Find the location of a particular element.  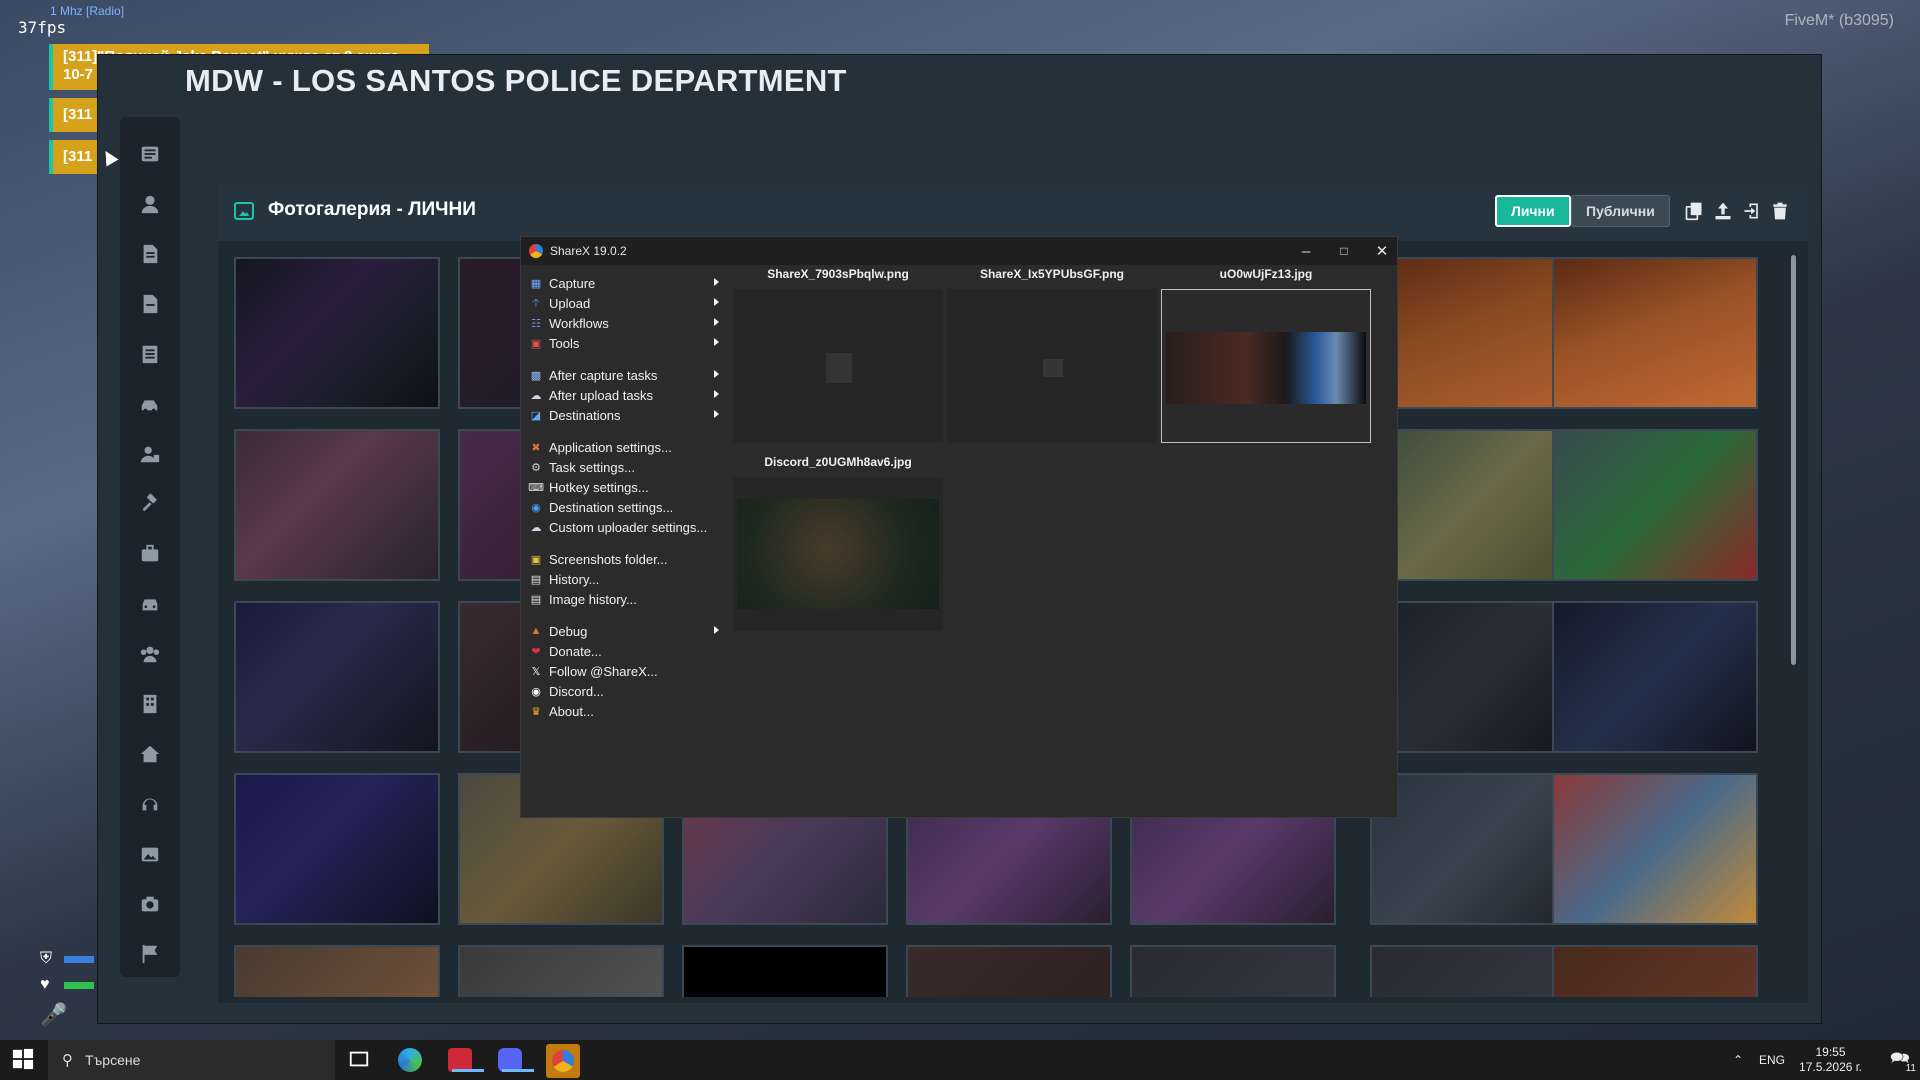

heart-icon: ❤ is located at coordinates (536, 651).